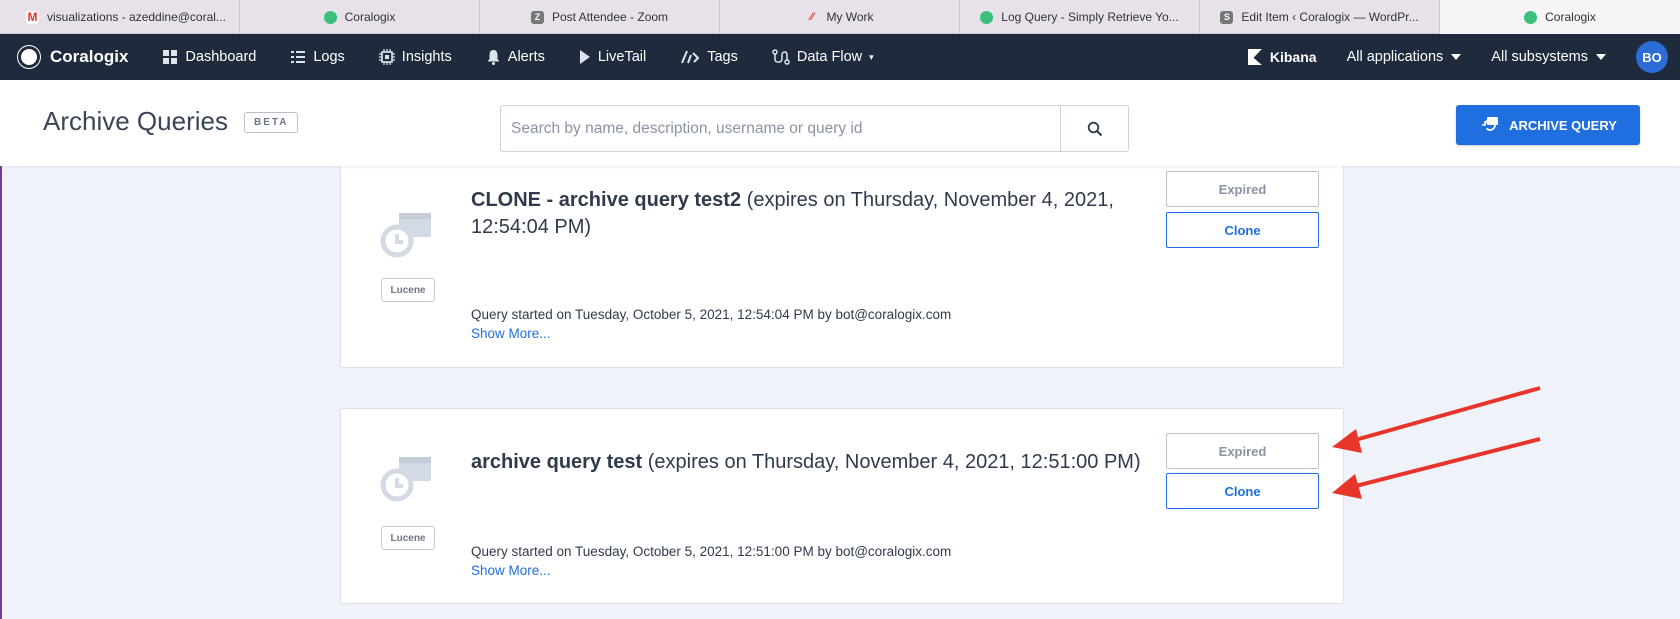 The height and width of the screenshot is (619, 1680). I want to click on query-name: CLONE - archive query test2, so click(606, 200).